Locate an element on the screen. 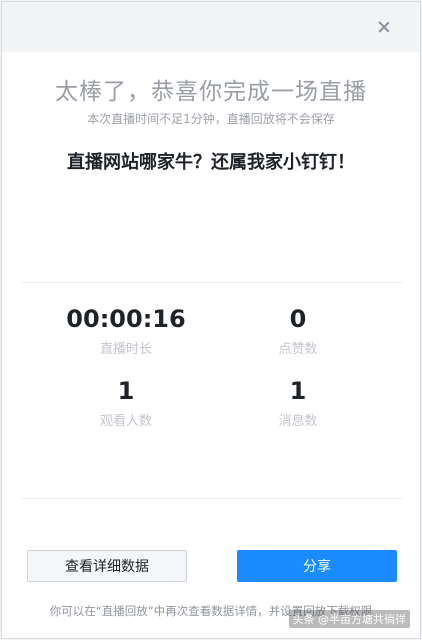  stat-messages: 1 消息数 is located at coordinates (298, 402).